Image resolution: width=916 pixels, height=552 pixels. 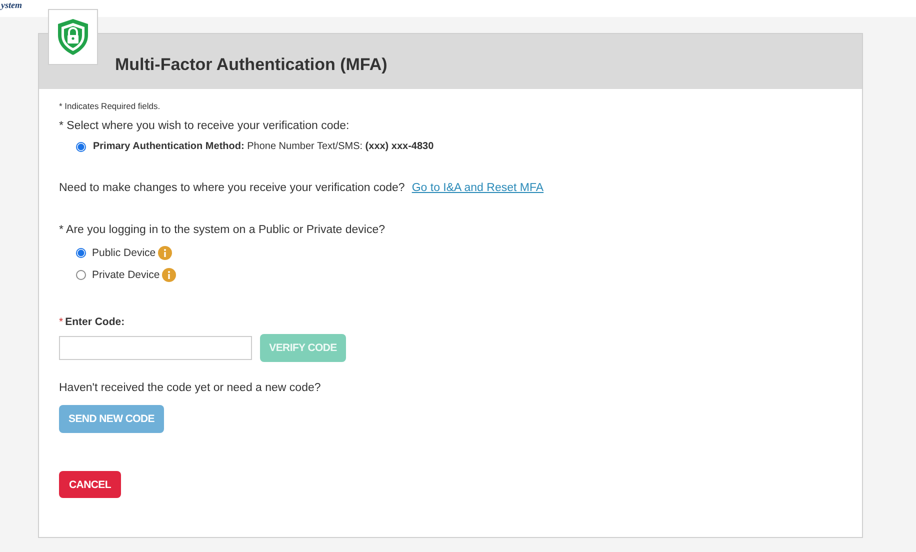 What do you see at coordinates (61, 322) in the screenshot?
I see `required-mark: *` at bounding box center [61, 322].